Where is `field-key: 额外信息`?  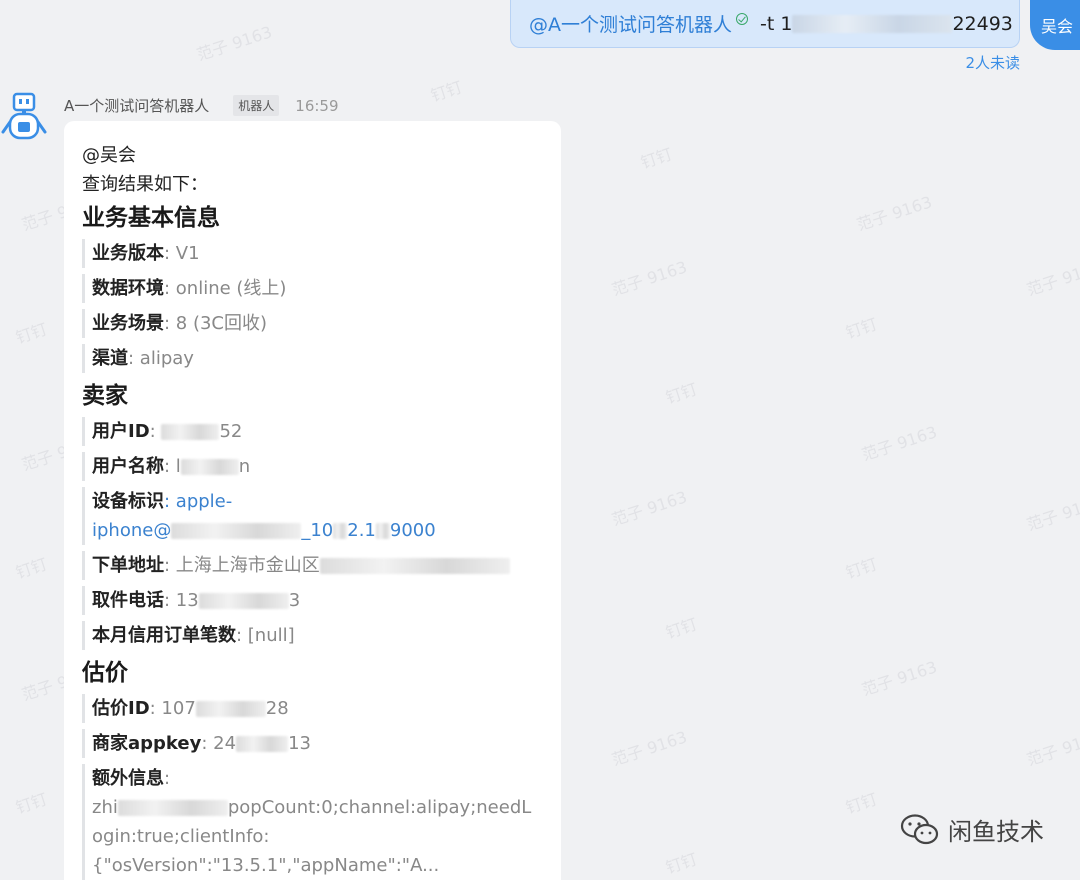
field-key: 额外信息 is located at coordinates (128, 778).